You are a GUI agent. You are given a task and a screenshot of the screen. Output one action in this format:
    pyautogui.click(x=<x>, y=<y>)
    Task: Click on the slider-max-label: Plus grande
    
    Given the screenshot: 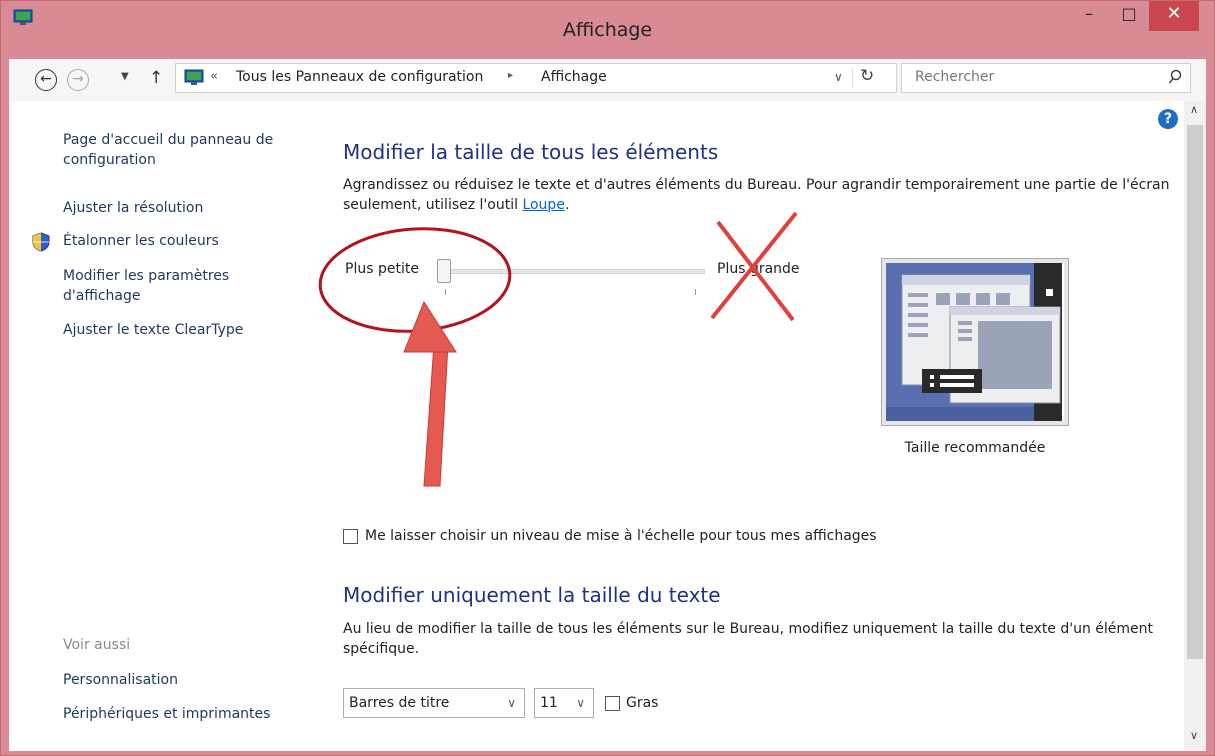 What is the action you would take?
    pyautogui.click(x=758, y=269)
    